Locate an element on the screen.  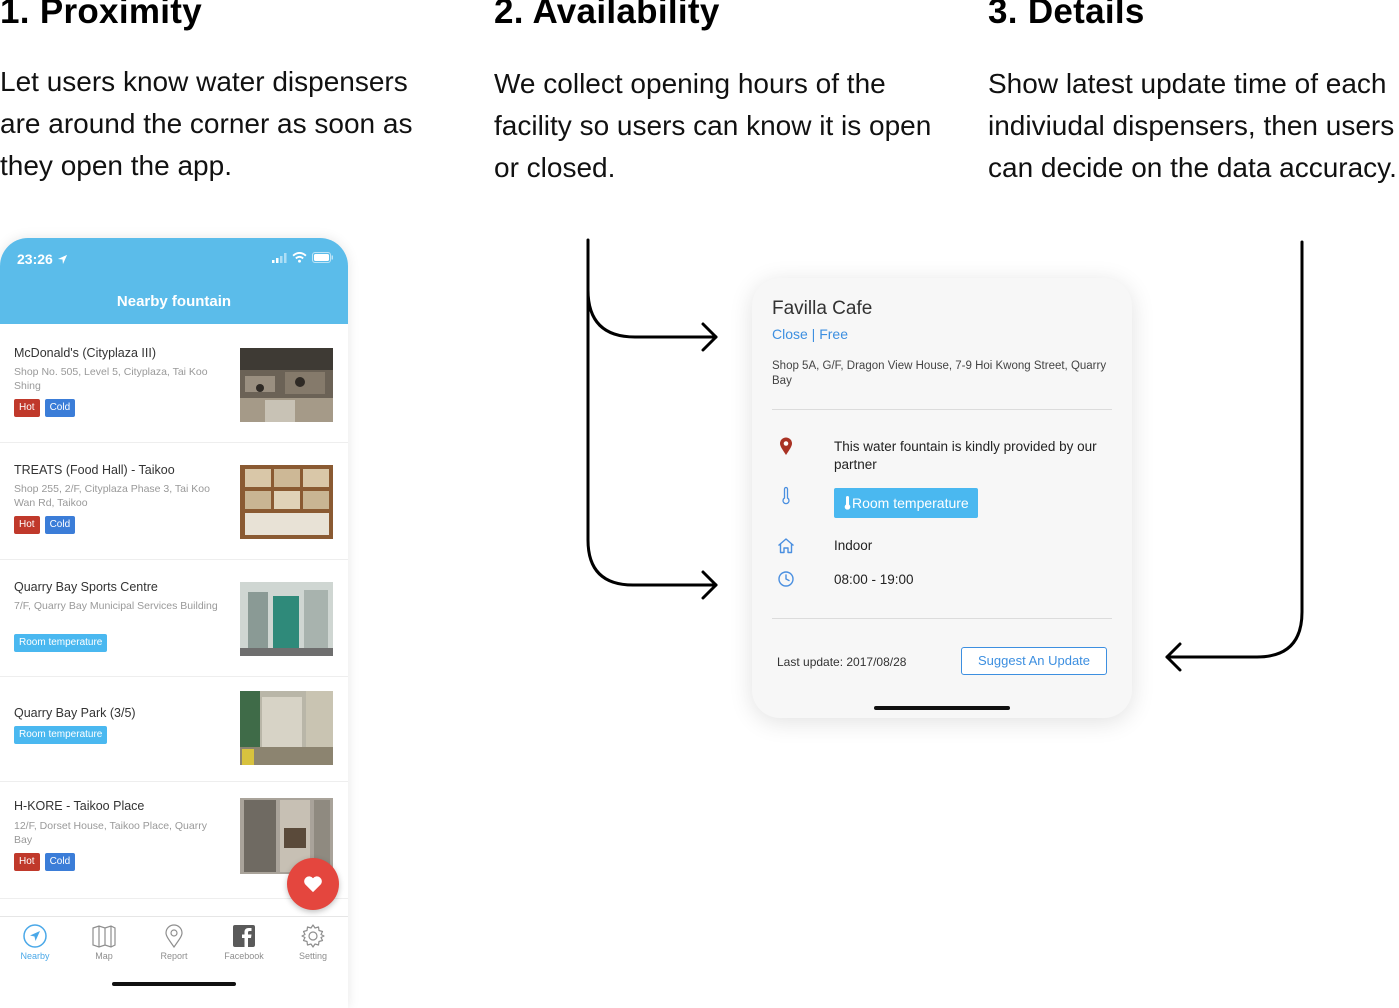
building-photo is located at coordinates (286, 619).